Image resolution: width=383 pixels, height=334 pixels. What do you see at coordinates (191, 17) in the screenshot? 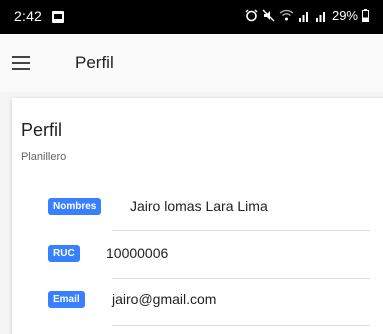
I see `status-bar: 2:42 29%` at bounding box center [191, 17].